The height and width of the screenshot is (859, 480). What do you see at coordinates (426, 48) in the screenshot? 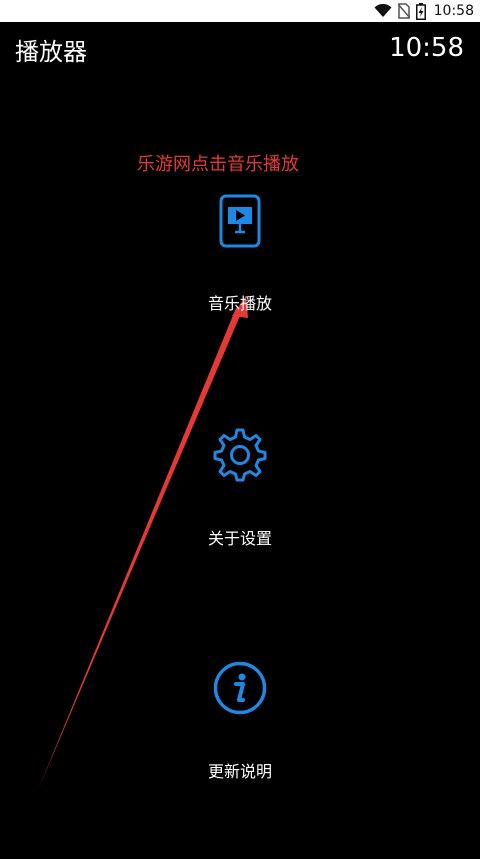
I see `clock: 10:58` at bounding box center [426, 48].